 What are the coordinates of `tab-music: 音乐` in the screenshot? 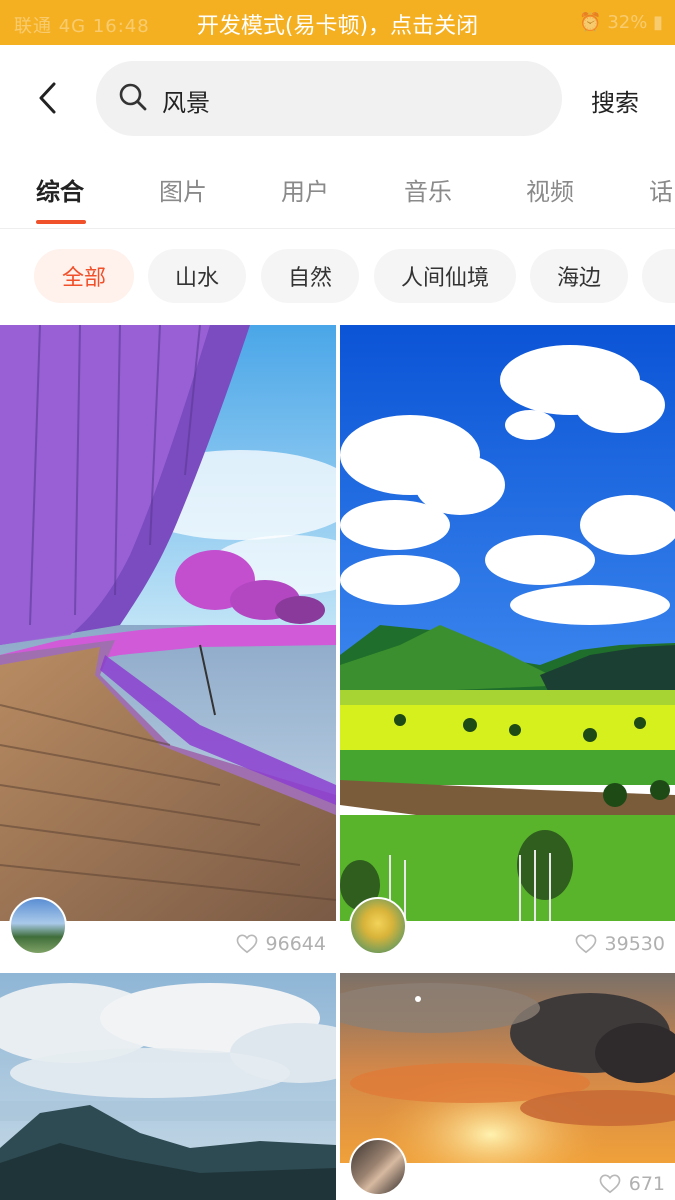 It's located at (428, 189).